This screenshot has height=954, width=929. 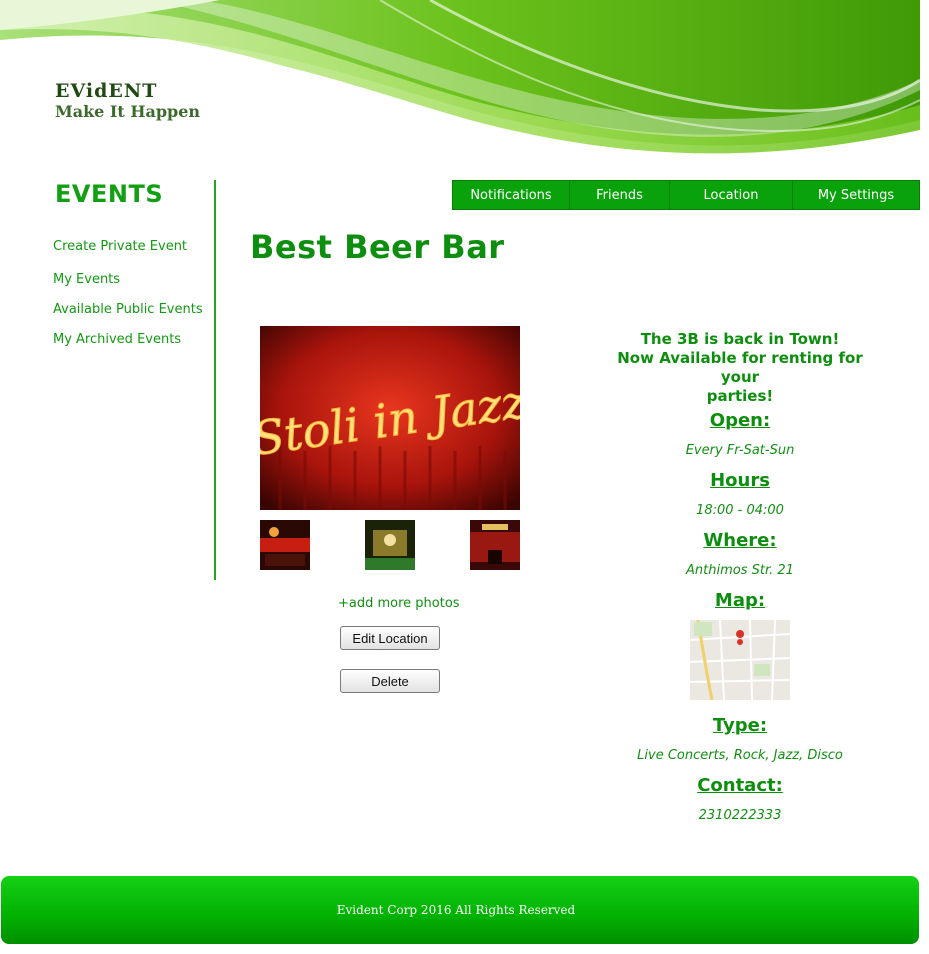 I want to click on page-title: Best Beer Bar, so click(x=377, y=247).